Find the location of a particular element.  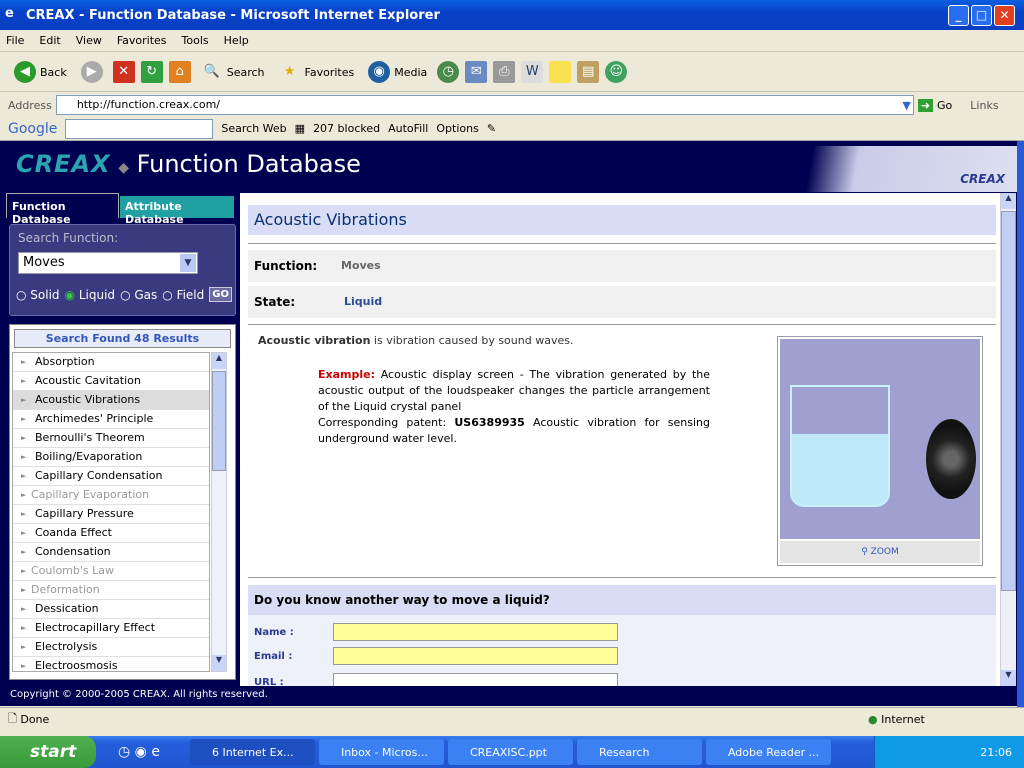

start-button: start is located at coordinates (48, 752).